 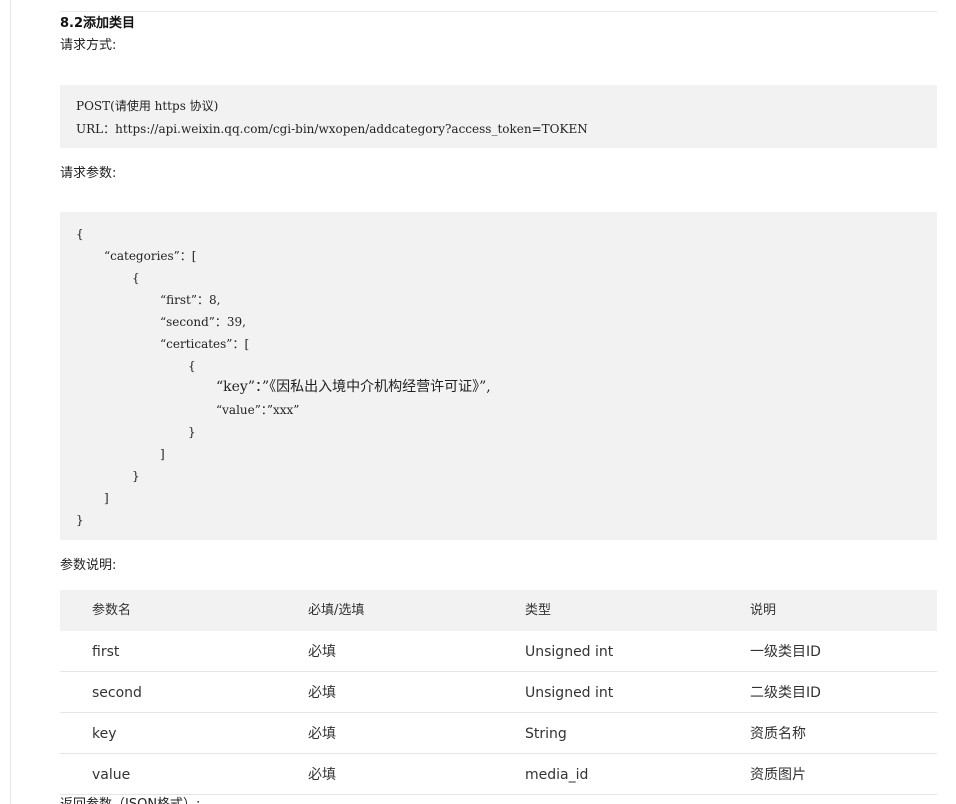 What do you see at coordinates (498, 733) in the screenshot?
I see `table-row: key 必填 String 资质名称` at bounding box center [498, 733].